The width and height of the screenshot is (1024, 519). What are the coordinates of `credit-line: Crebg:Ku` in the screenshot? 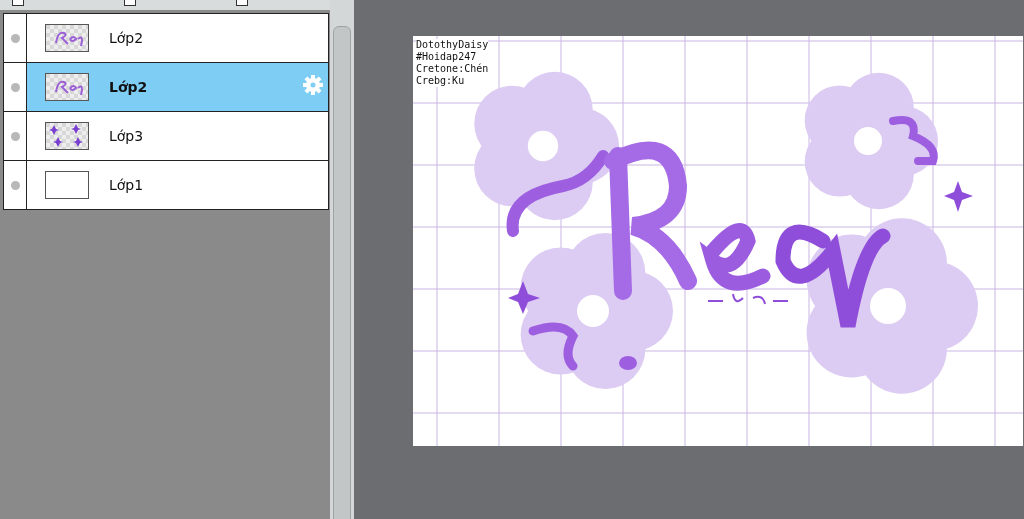 It's located at (441, 81).